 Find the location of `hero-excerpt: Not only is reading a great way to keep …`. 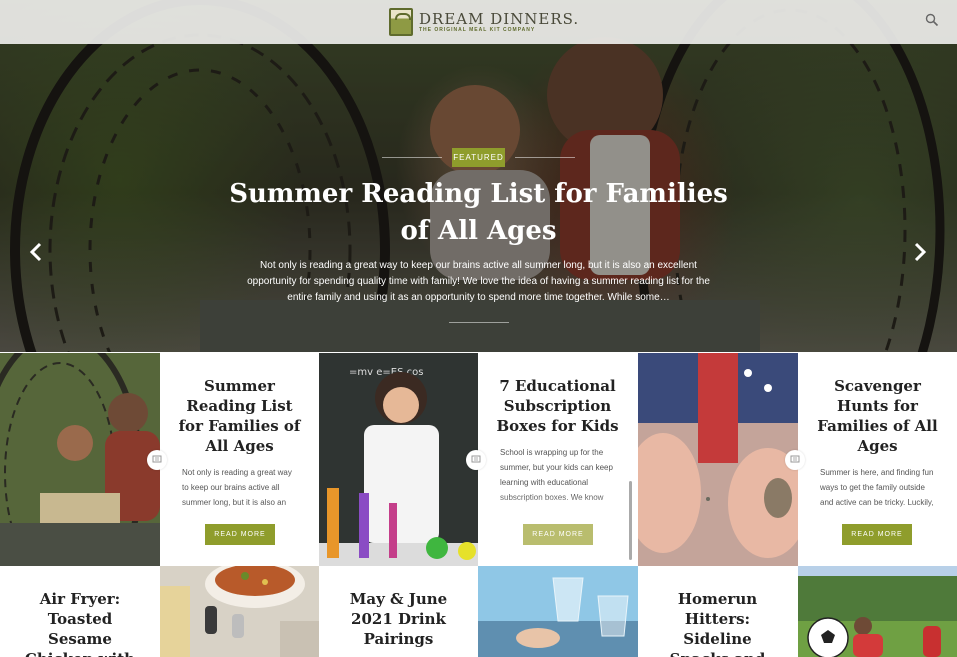

hero-excerpt: Not only is reading a great way to keep … is located at coordinates (478, 281).